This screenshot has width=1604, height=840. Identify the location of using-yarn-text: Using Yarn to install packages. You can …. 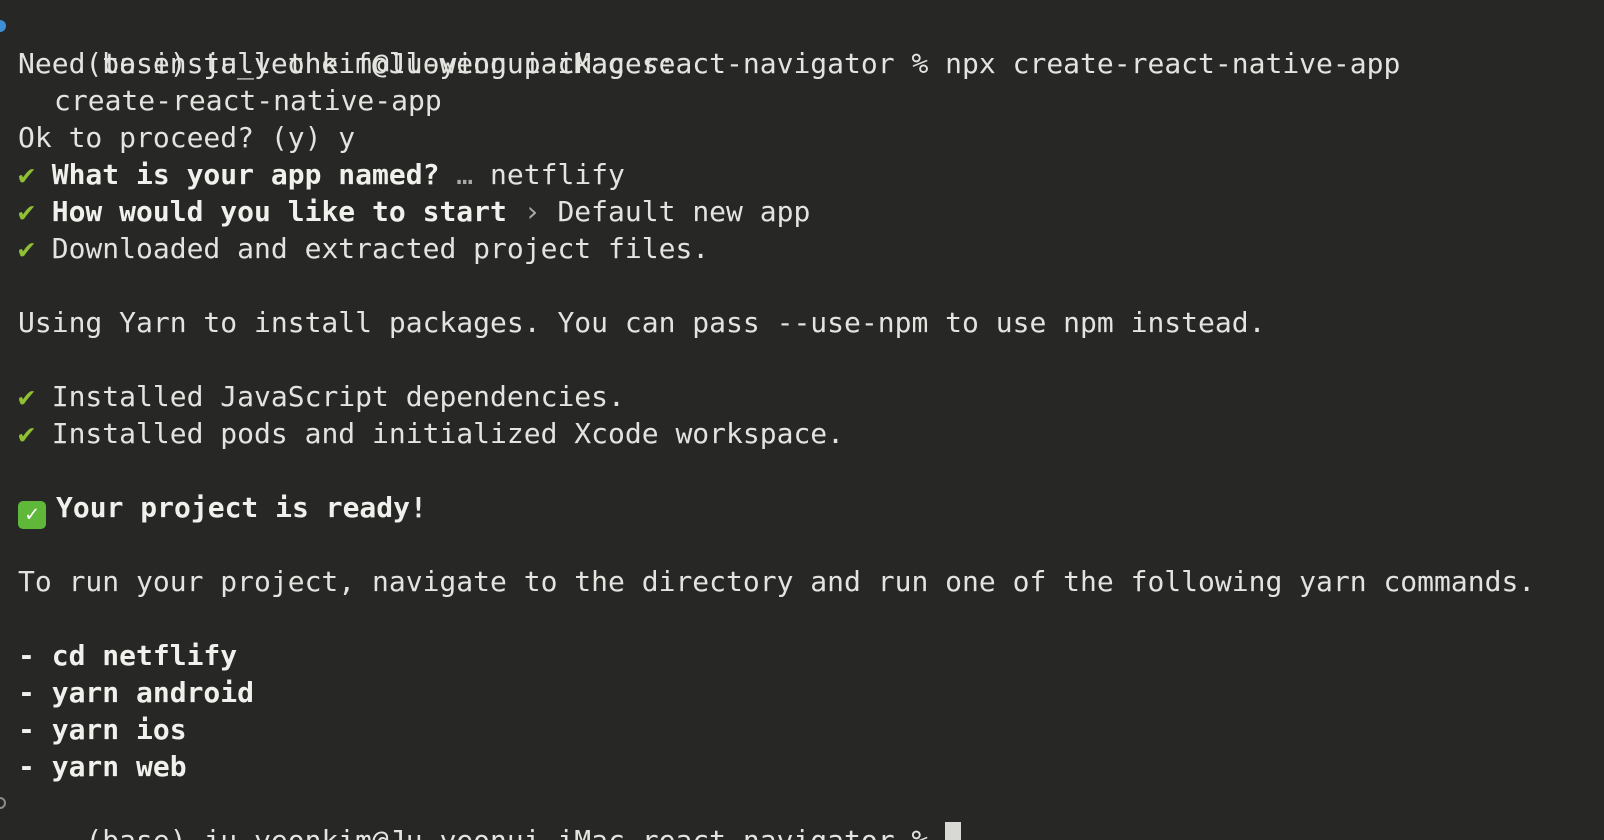
(642, 322).